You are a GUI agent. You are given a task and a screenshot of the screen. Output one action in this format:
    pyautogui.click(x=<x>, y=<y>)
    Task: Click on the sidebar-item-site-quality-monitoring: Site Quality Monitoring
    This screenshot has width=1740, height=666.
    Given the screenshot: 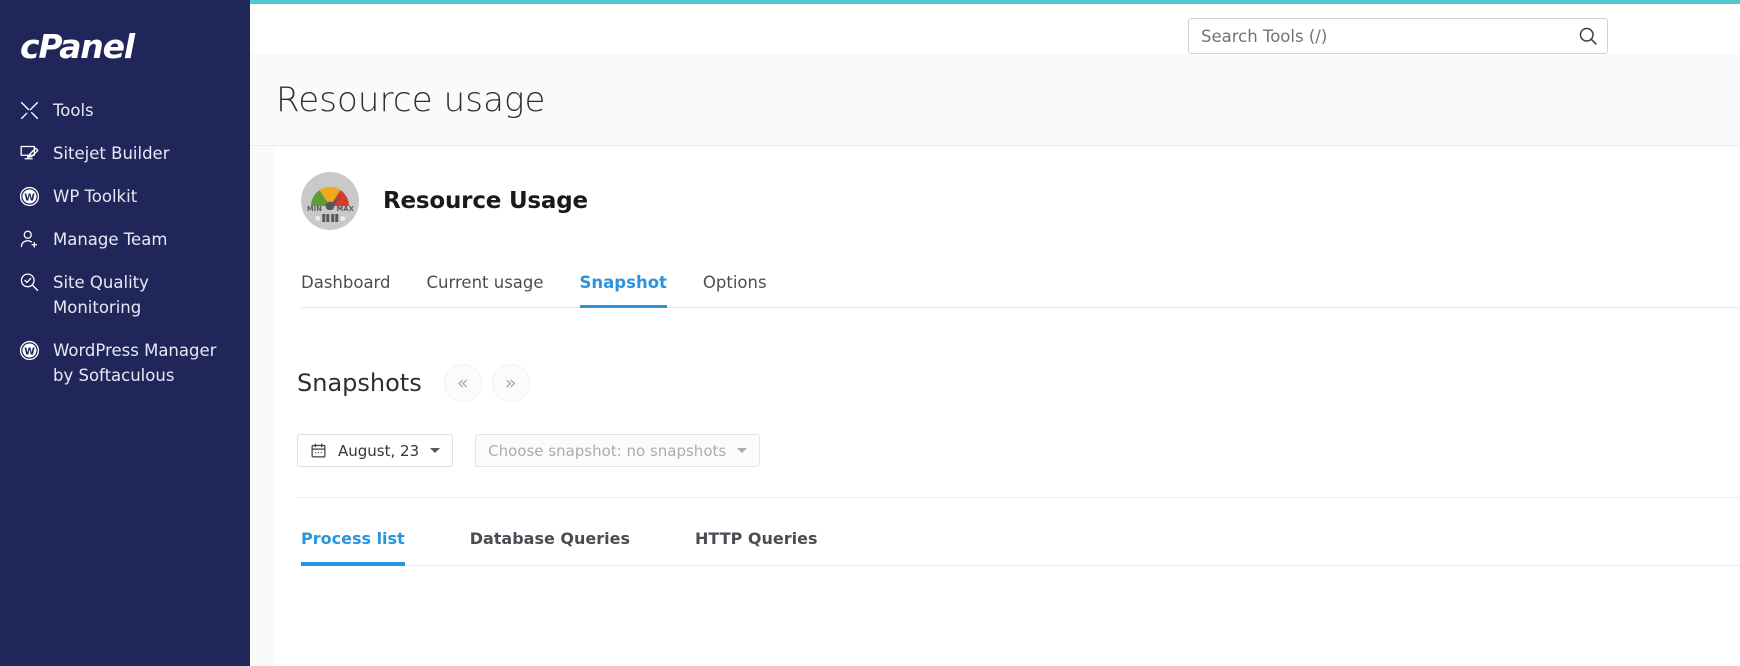 What is the action you would take?
    pyautogui.click(x=125, y=295)
    